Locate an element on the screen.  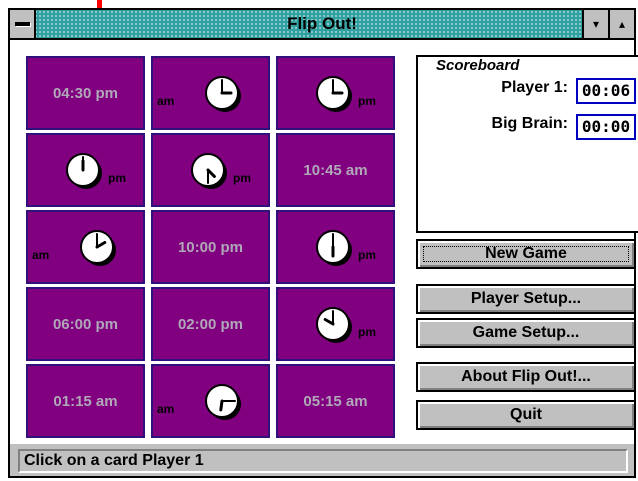
minimize-button: ▾ is located at coordinates (595, 24).